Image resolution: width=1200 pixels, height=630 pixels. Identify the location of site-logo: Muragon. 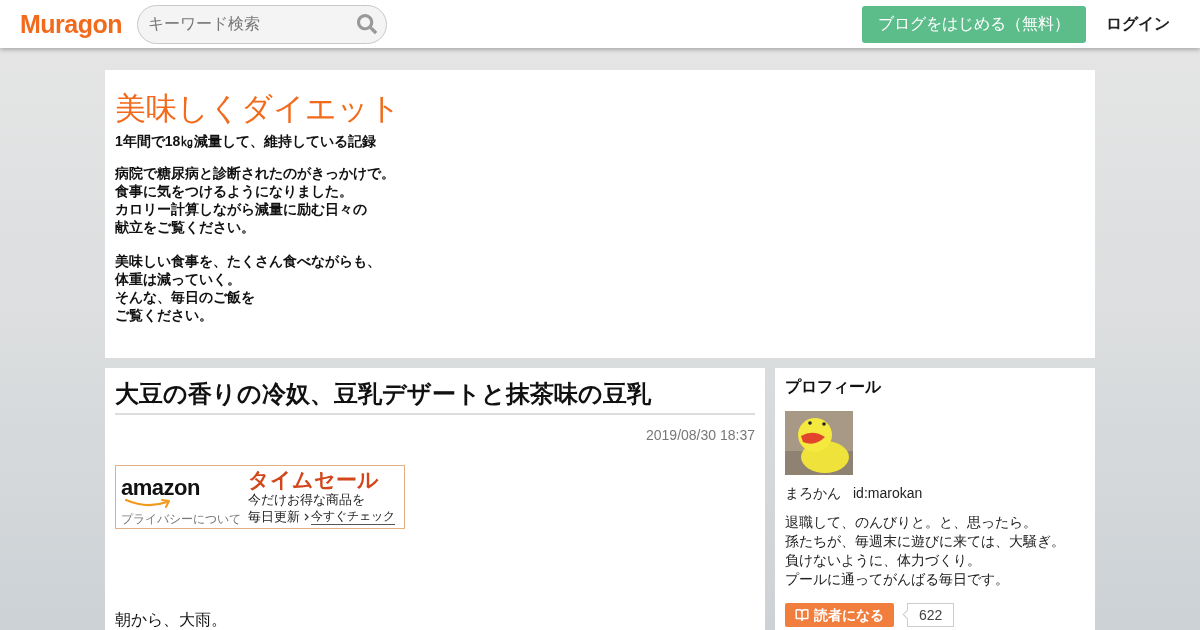
(71, 24).